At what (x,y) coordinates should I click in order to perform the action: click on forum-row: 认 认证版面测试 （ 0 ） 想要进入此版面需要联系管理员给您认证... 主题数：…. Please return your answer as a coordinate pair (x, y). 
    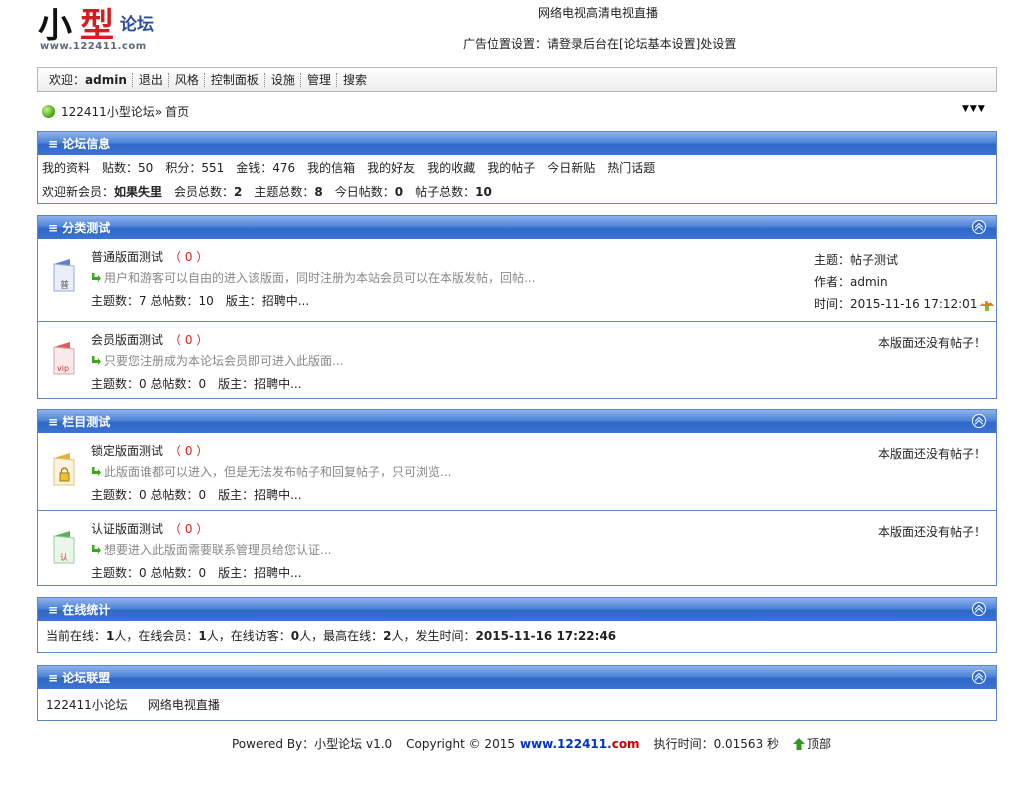
    Looking at the image, I should click on (517, 549).